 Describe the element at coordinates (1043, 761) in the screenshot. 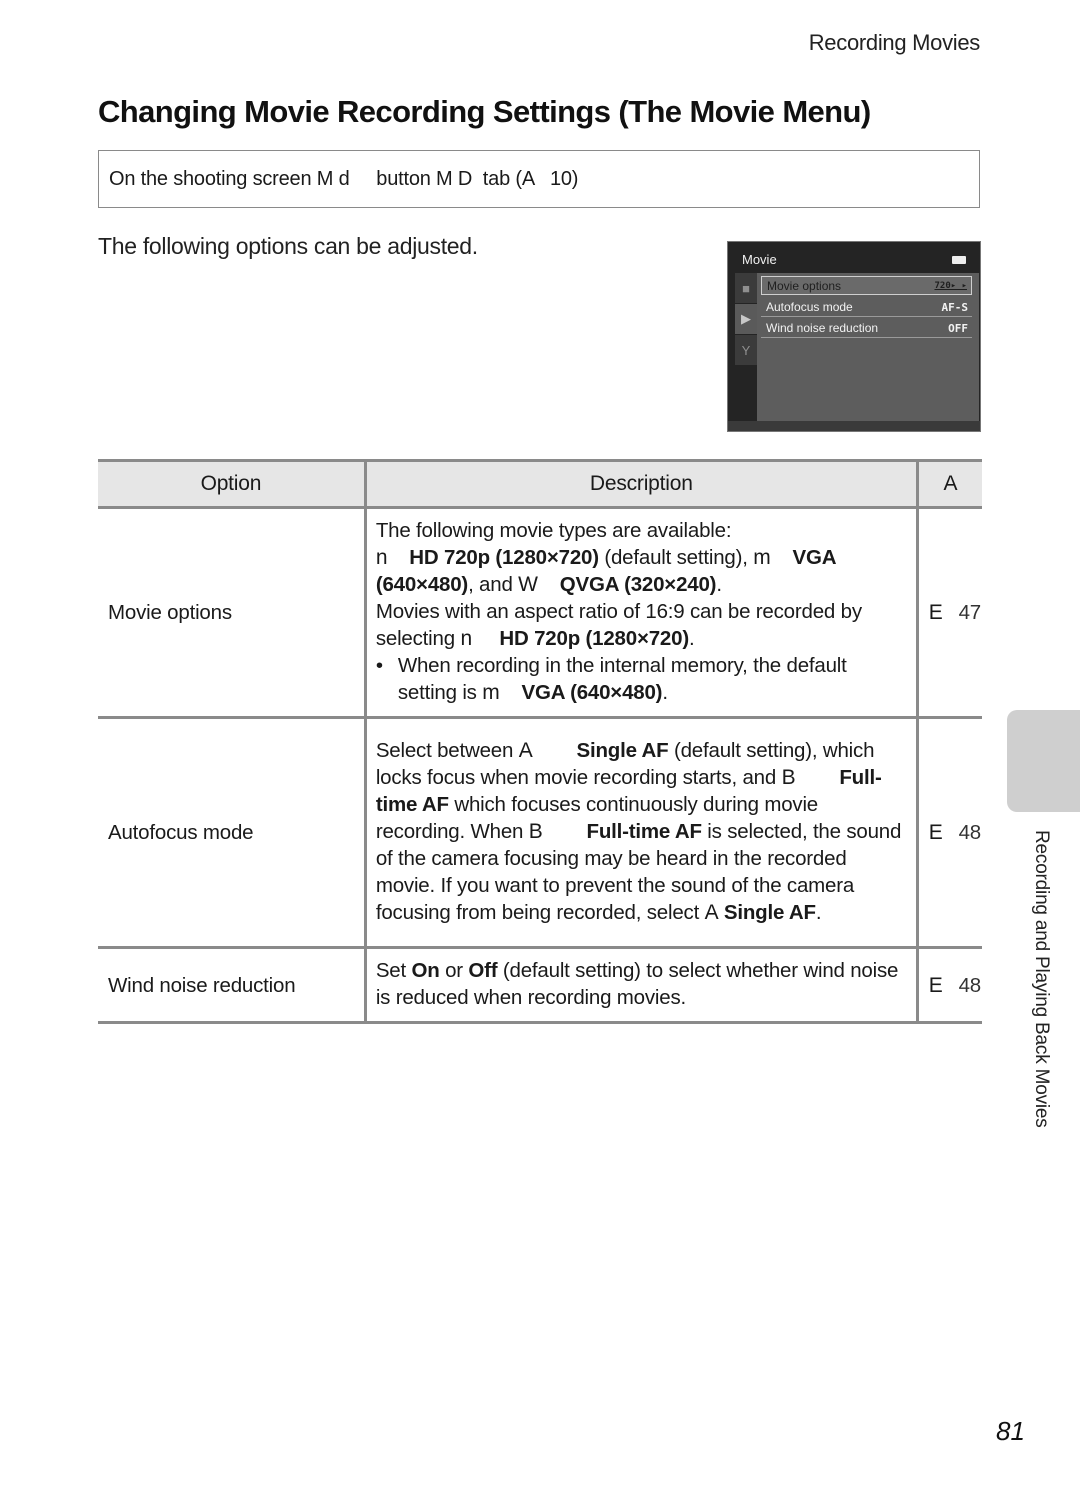

I see `chapter-thumb-tab` at that location.